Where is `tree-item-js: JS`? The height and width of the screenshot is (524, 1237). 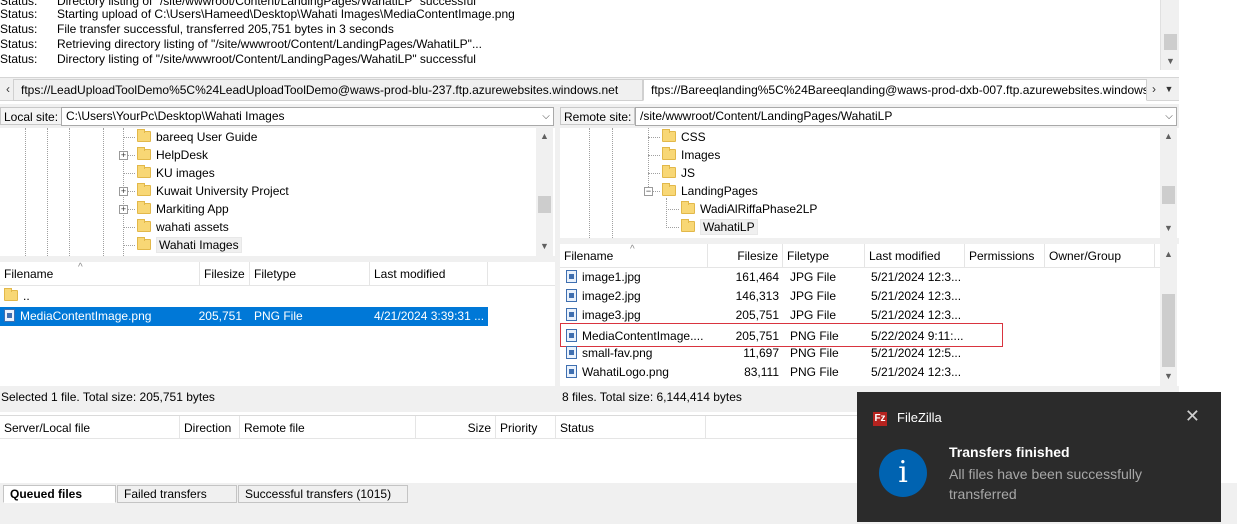 tree-item-js: JS is located at coordinates (678, 173).